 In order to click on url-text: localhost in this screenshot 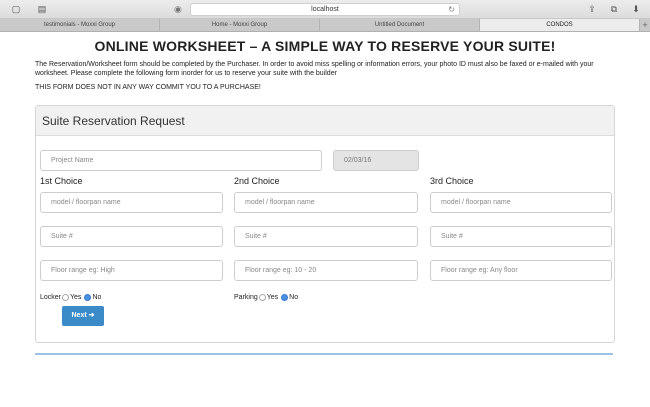, I will do `click(325, 9)`.